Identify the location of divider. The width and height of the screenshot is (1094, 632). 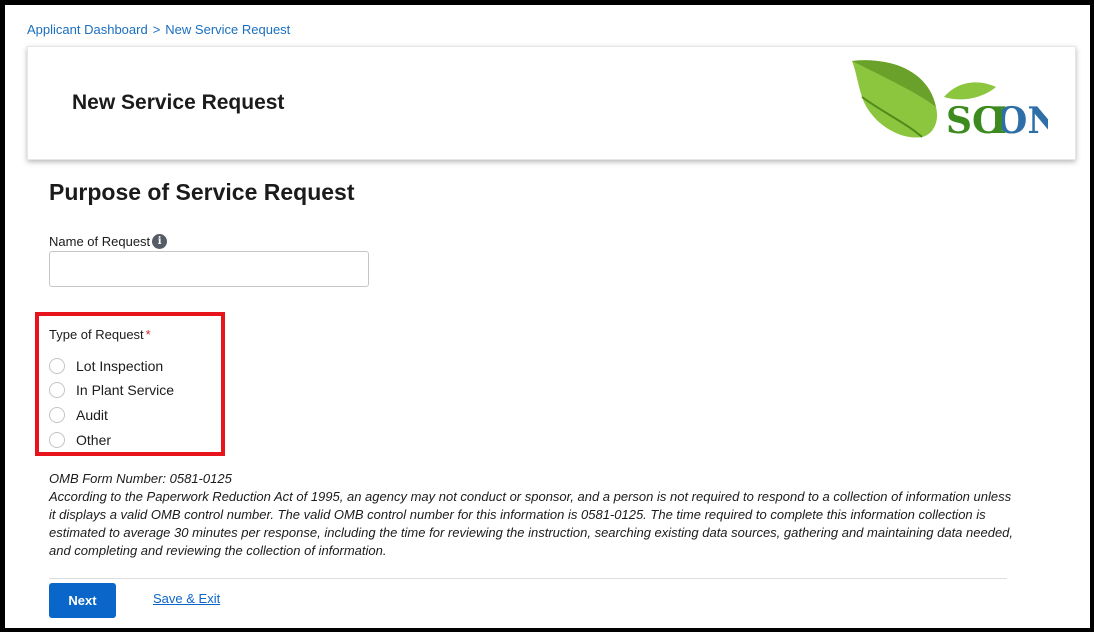
(528, 578).